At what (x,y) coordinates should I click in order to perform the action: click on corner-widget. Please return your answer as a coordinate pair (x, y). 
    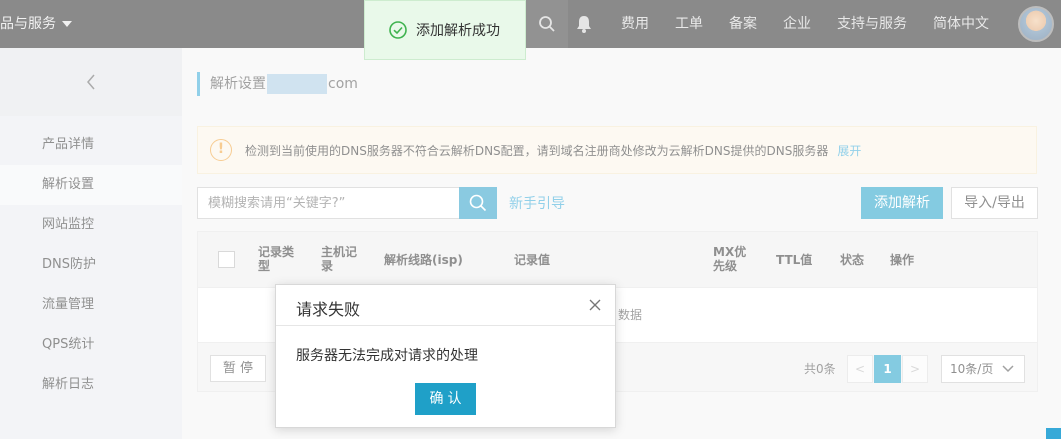
    Looking at the image, I should click on (1053, 433).